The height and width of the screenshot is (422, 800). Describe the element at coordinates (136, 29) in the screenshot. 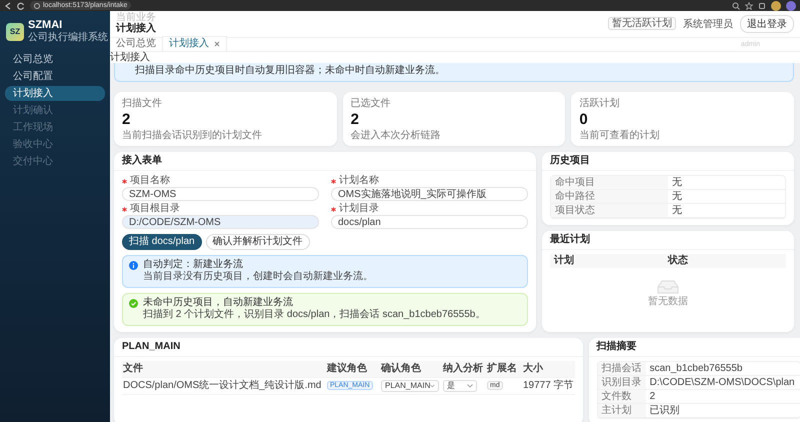

I see `page-title: 计划接入` at that location.